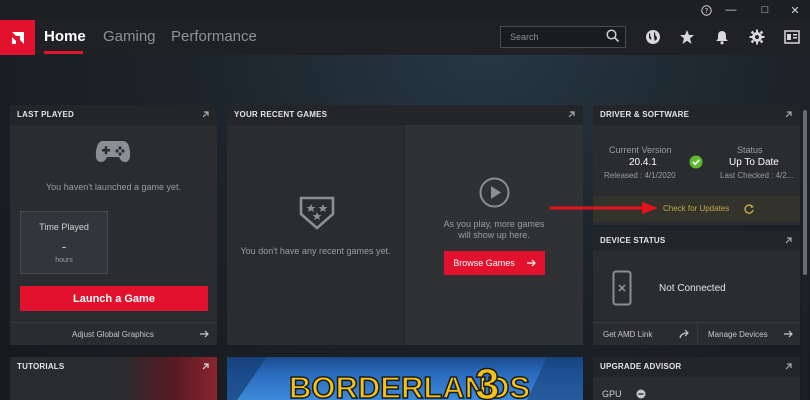 The width and height of the screenshot is (810, 400). Describe the element at coordinates (696, 115) in the screenshot. I see `card-title: DRIVER & SOFTWARE` at that location.